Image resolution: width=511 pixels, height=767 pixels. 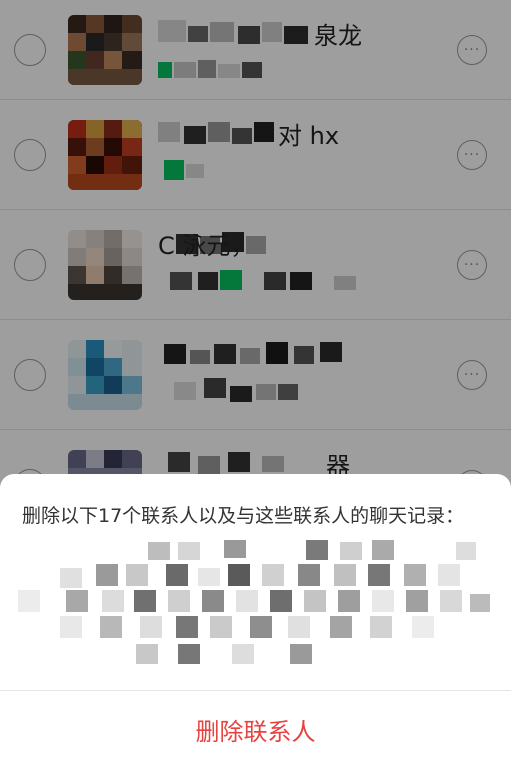 I want to click on delete-message: 删除以下17个联系人以及与这些联系人的聊天记录：, so click(x=243, y=516).